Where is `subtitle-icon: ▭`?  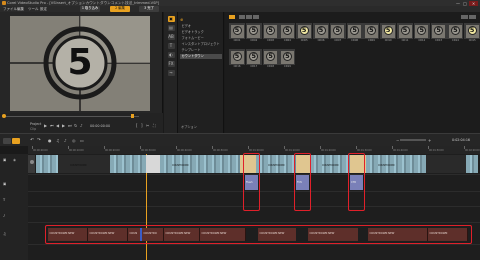 subtitle-icon: ▭ is located at coordinates (82, 140).